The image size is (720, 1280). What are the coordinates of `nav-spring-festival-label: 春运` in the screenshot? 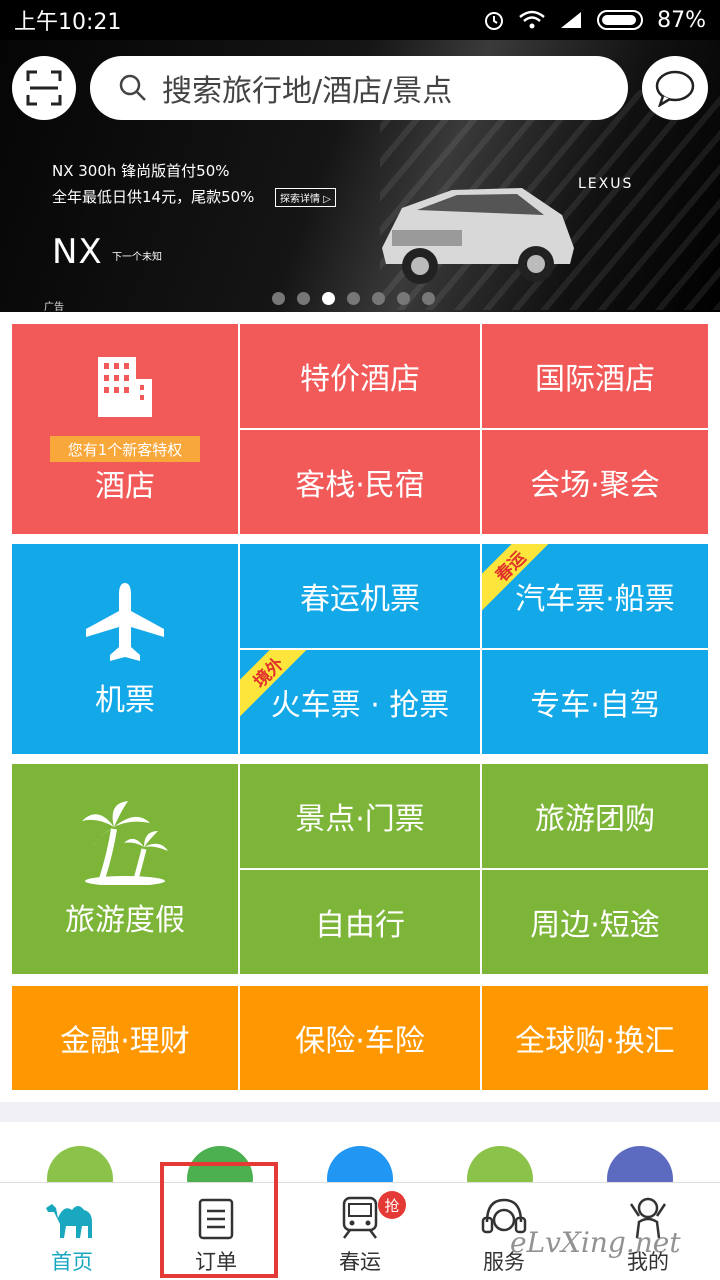 It's located at (360, 1262).